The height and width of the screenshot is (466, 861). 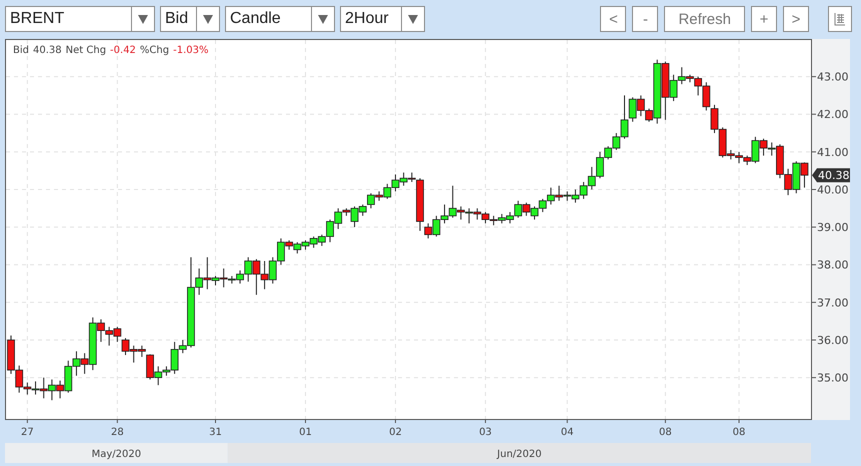 What do you see at coordinates (832, 303) in the screenshot?
I see `axis-label: 37.00` at bounding box center [832, 303].